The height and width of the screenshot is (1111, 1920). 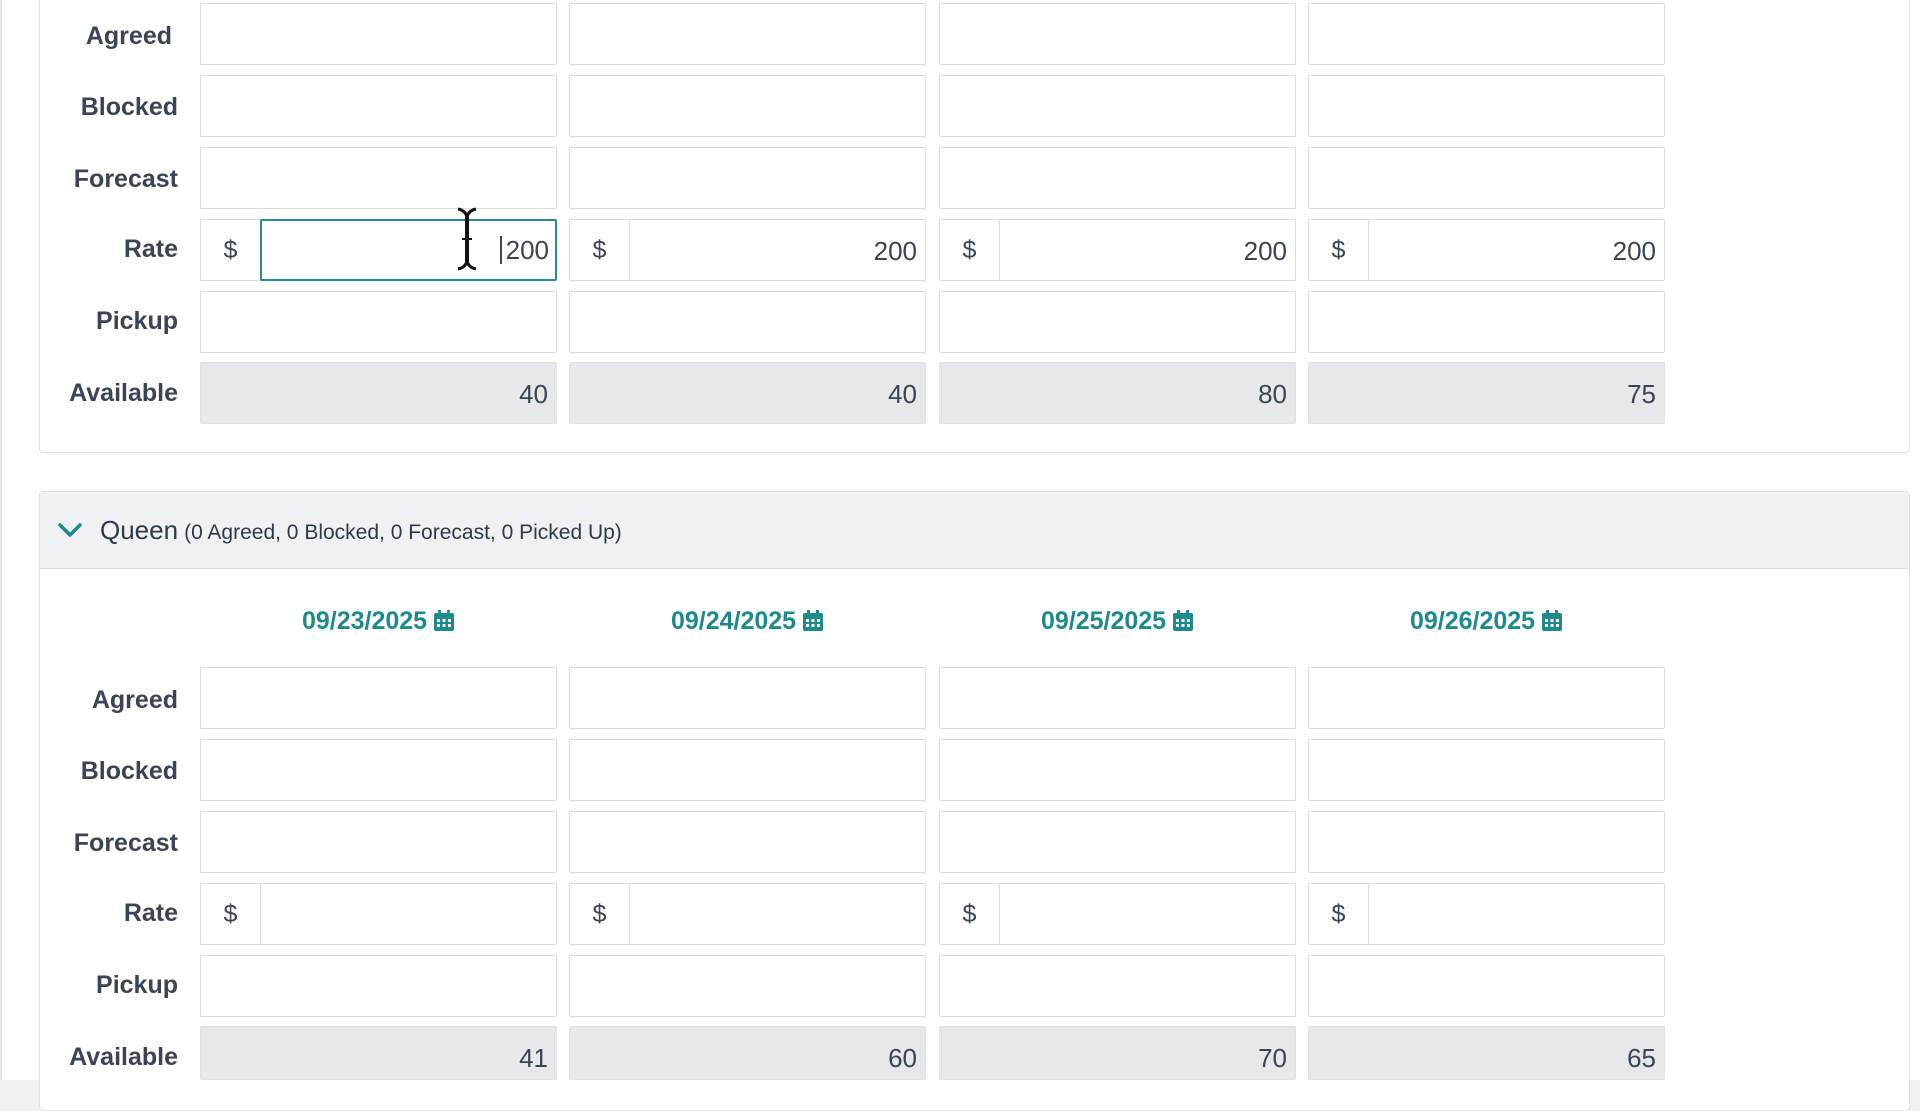 I want to click on date-header: 09/25/2025, so click(x=1117, y=621).